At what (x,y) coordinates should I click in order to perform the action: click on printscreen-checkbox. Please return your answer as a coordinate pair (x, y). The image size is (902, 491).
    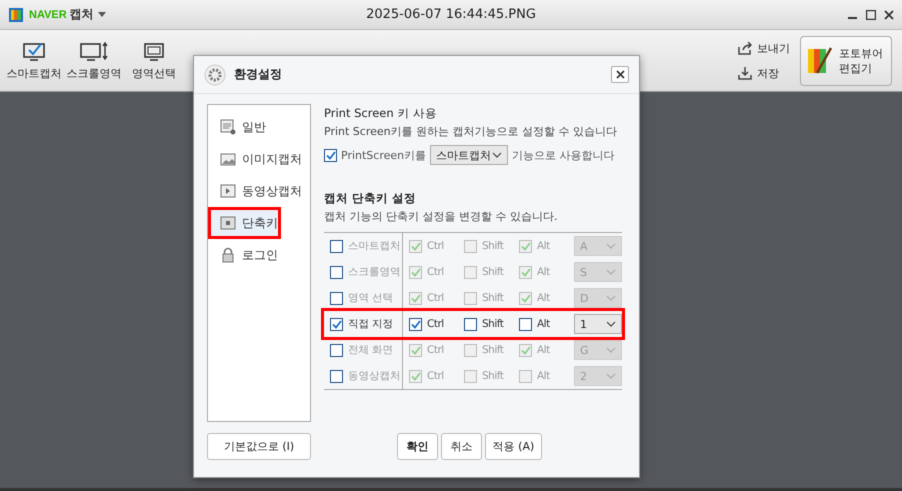
    Looking at the image, I should click on (330, 155).